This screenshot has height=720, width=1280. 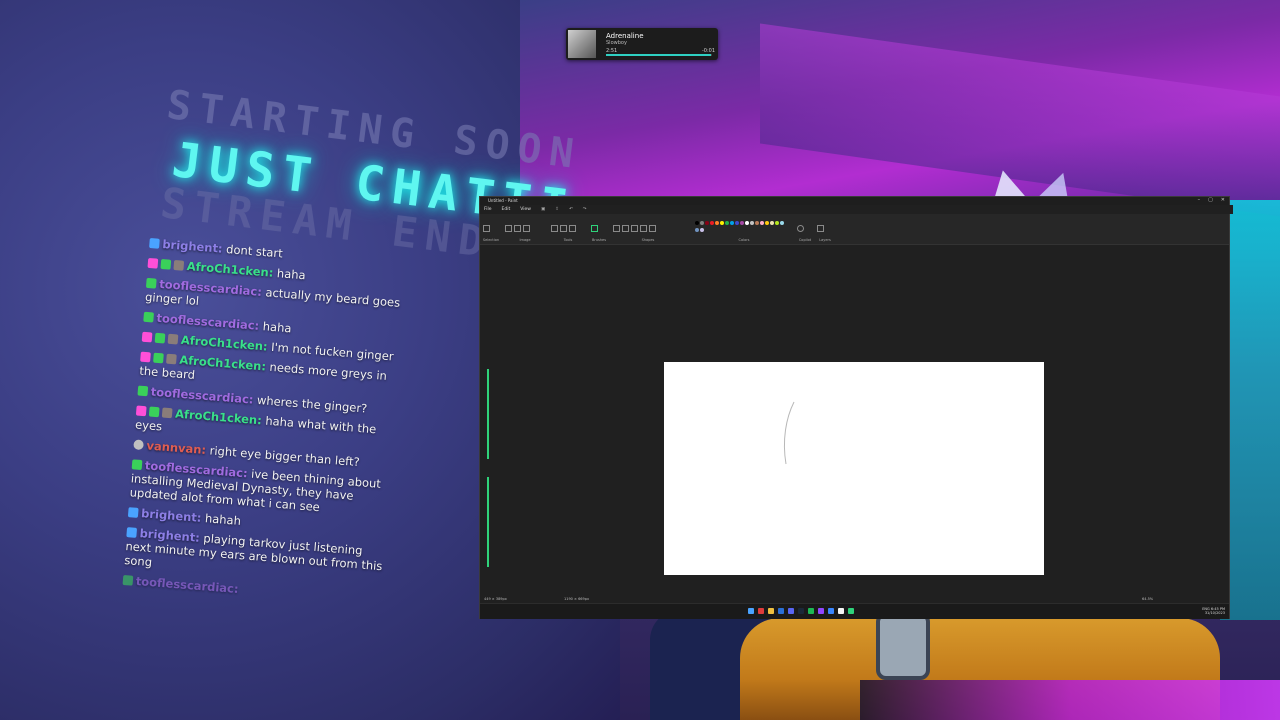 I want to click on group-colors: Colors, so click(x=744, y=230).